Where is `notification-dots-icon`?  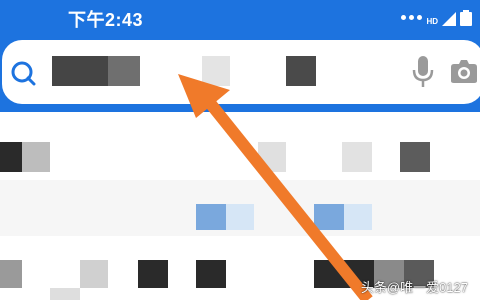 notification-dots-icon is located at coordinates (412, 17).